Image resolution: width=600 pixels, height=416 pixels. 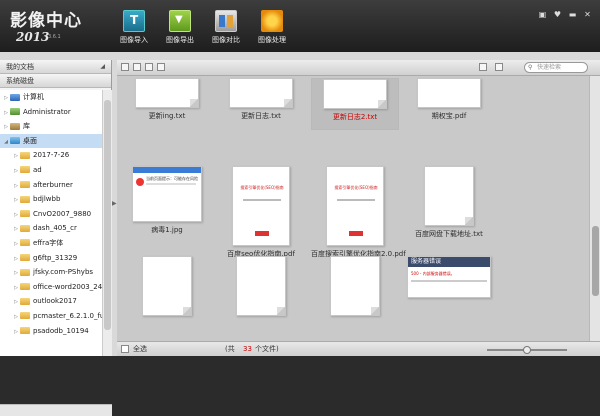 I want to click on tree-item: ▷ 计算机, so click(x=51, y=97).